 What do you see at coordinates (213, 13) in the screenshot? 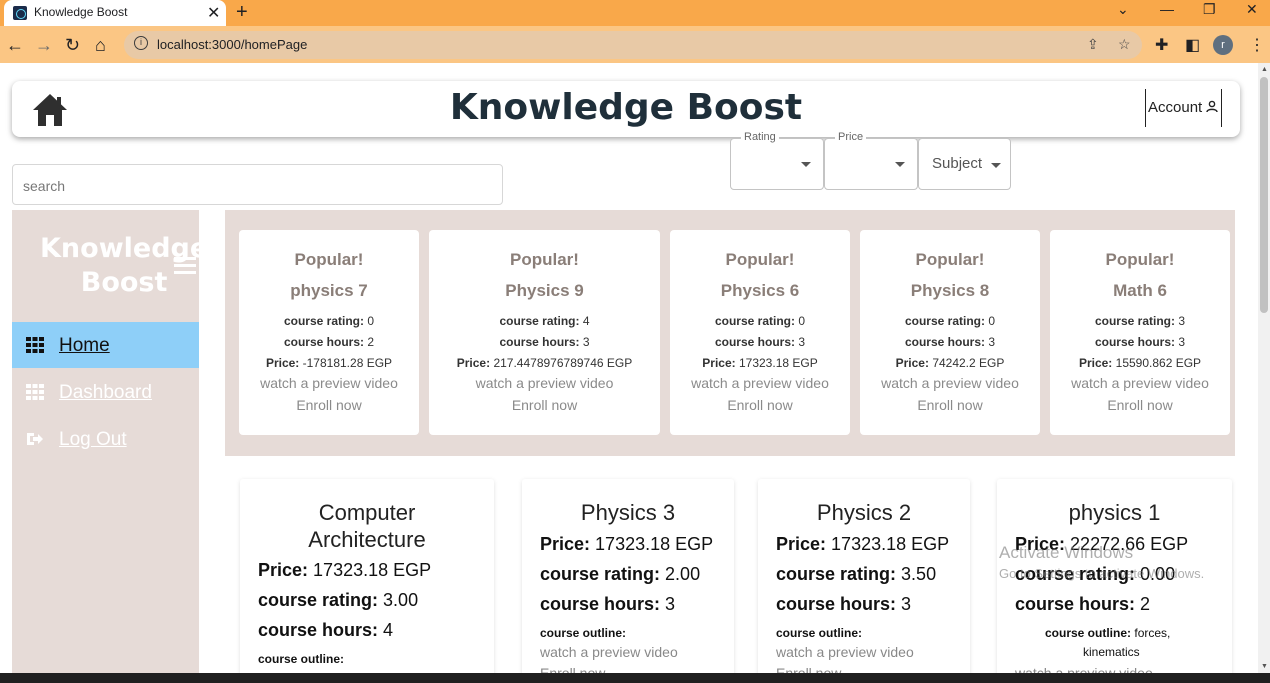
I see `close-tab-icon: ✕` at bounding box center [213, 13].